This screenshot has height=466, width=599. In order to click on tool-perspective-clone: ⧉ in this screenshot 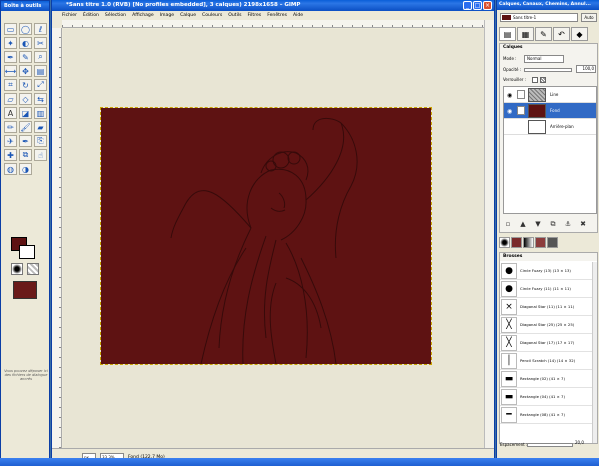, I will do `click(25, 155)`.